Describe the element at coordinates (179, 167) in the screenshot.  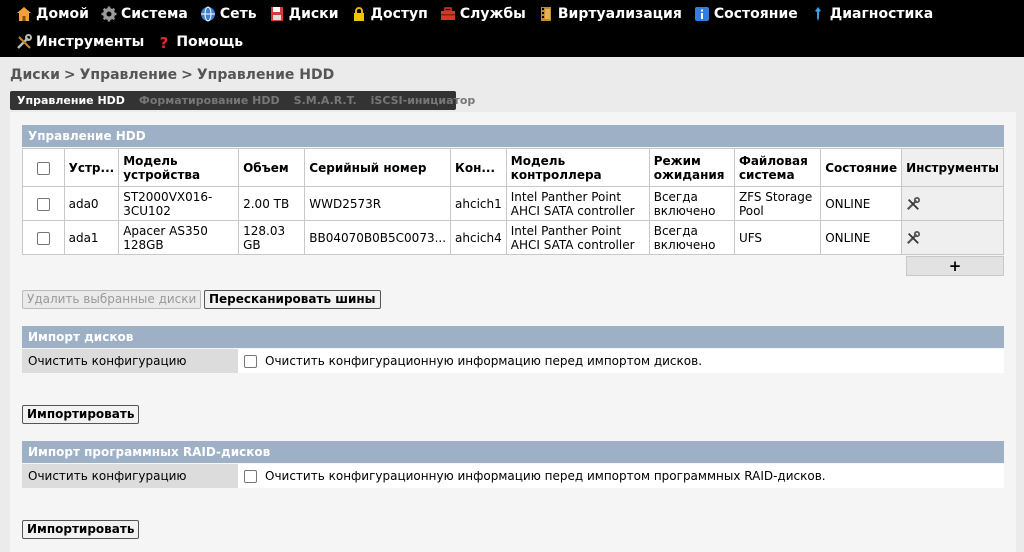
I see `col-model: Модель устройства` at that location.